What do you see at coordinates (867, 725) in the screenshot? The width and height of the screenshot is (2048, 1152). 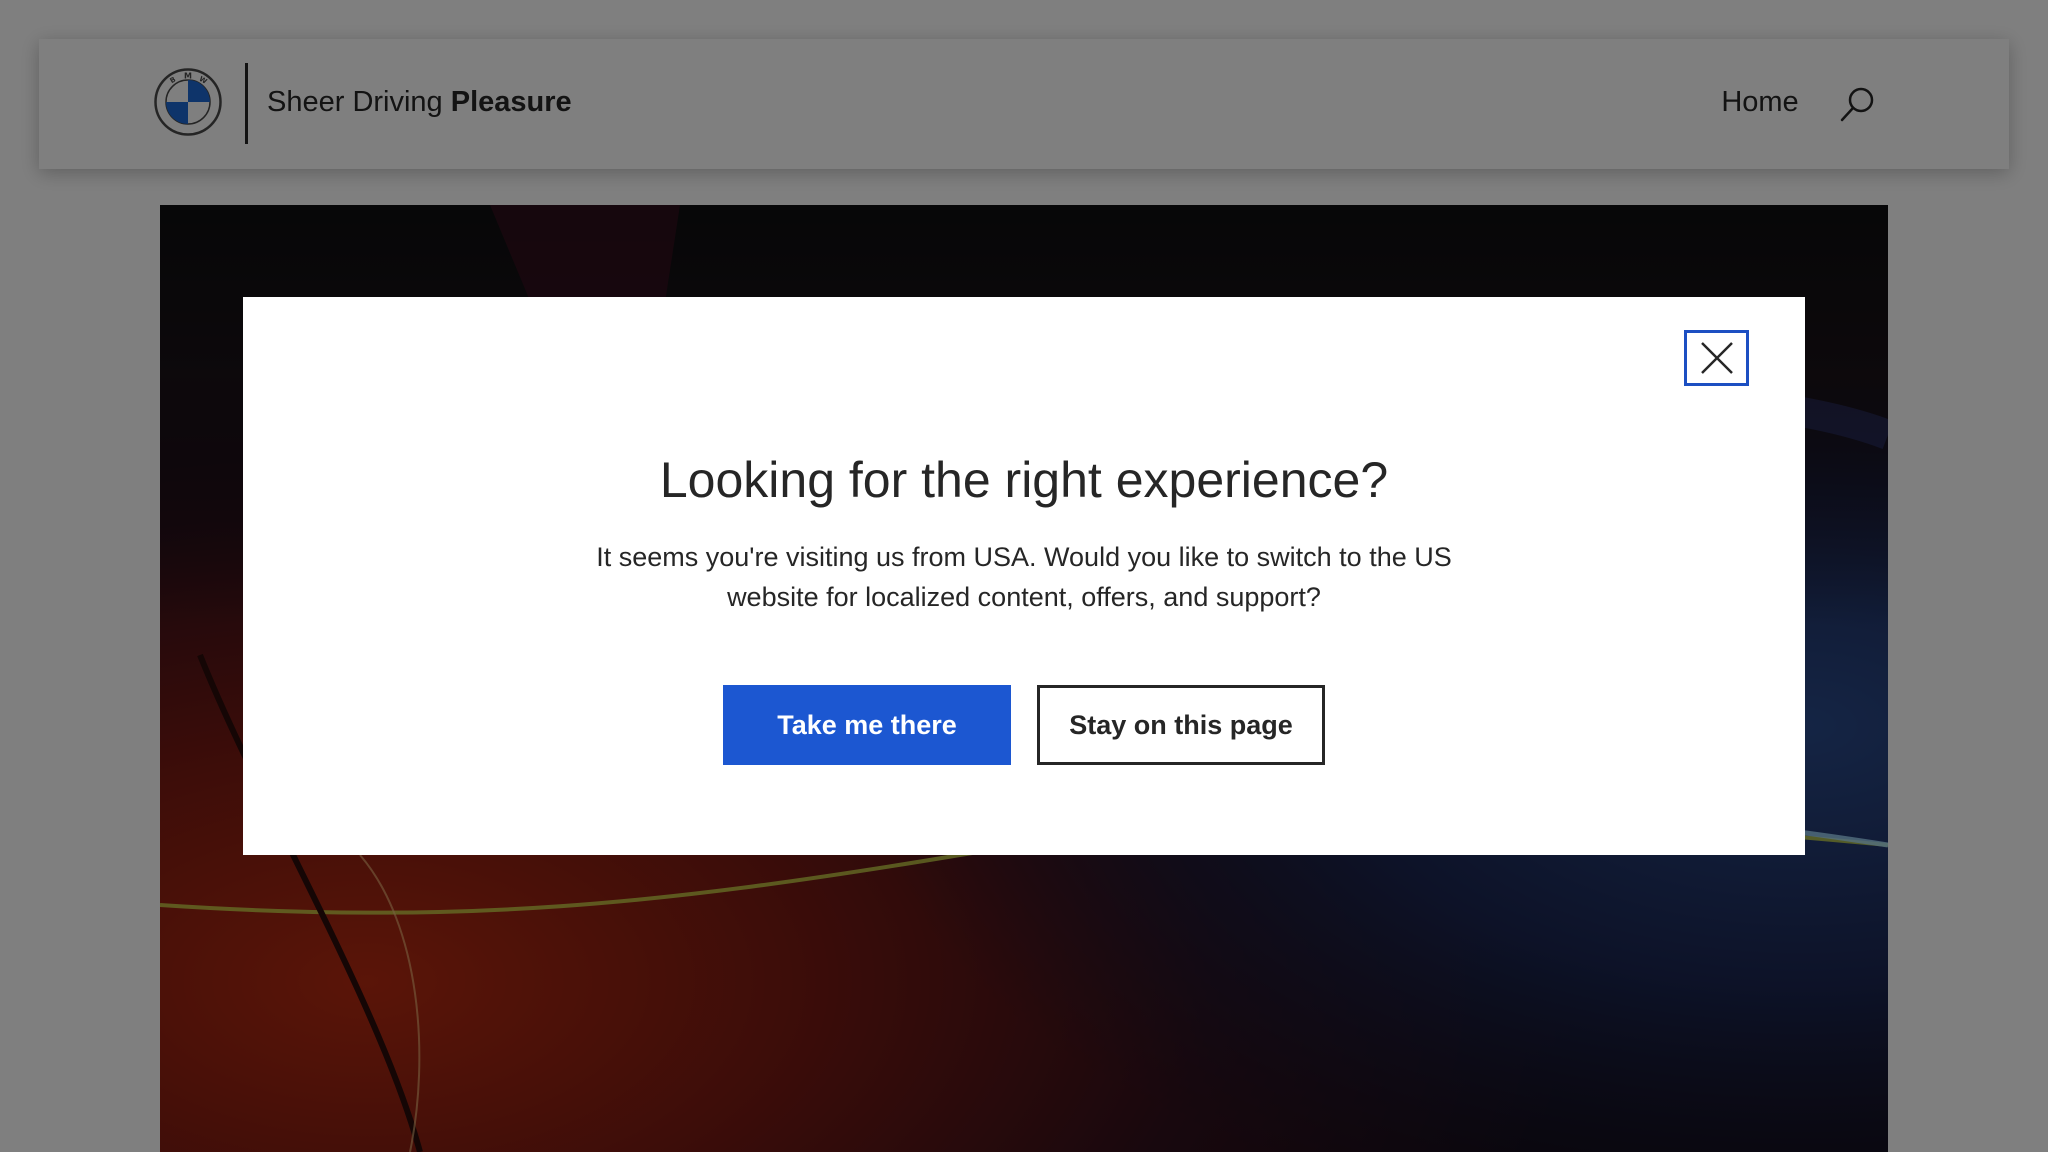 I see `take-me-there-button: Take me there` at bounding box center [867, 725].